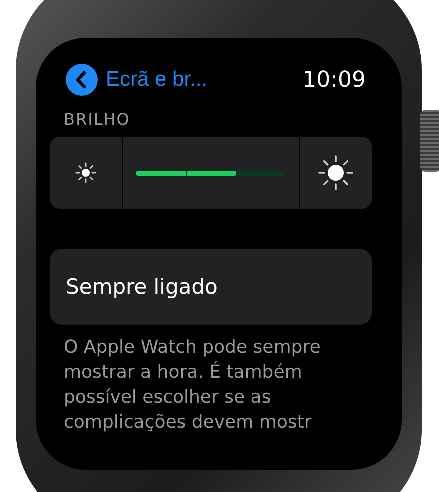 Image resolution: width=439 pixels, height=492 pixels. I want to click on small-sun-icon, so click(86, 173).